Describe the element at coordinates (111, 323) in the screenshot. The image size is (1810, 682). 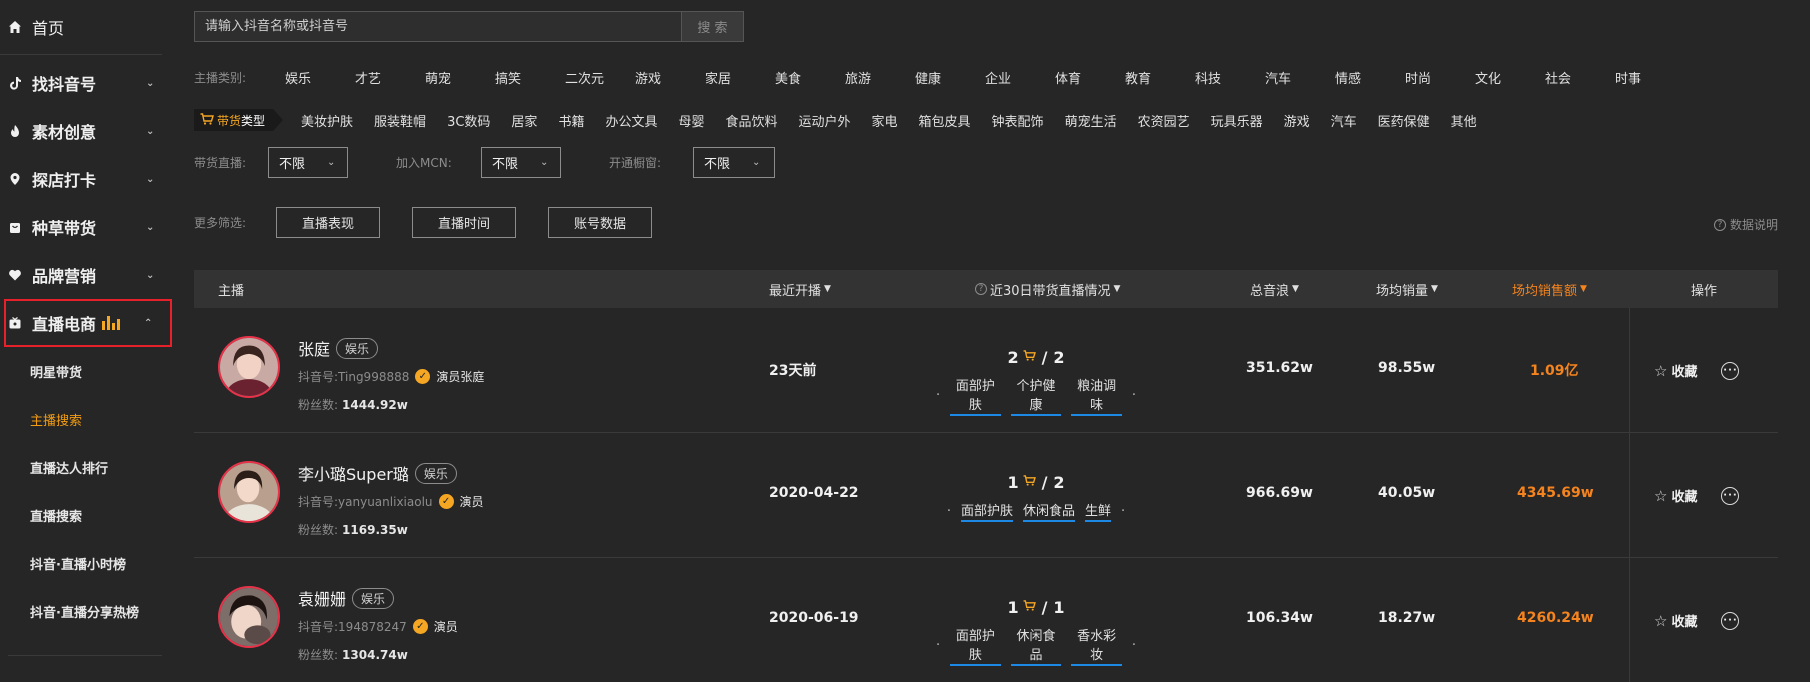
I see `bar-chart-icon` at that location.